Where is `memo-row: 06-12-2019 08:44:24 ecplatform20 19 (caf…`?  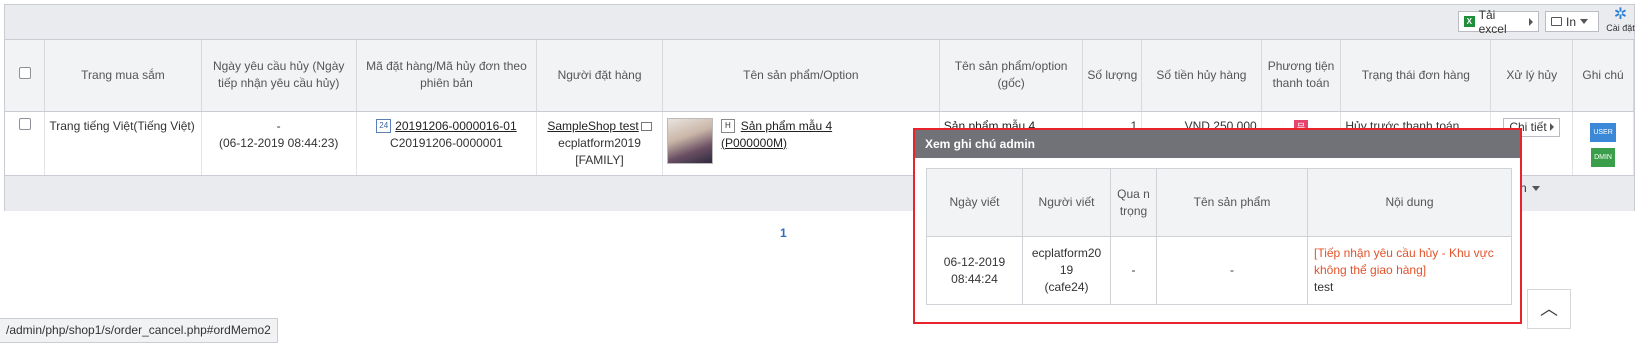
memo-row: 06-12-2019 08:44:24 ecplatform20 19 (caf… is located at coordinates (1219, 270).